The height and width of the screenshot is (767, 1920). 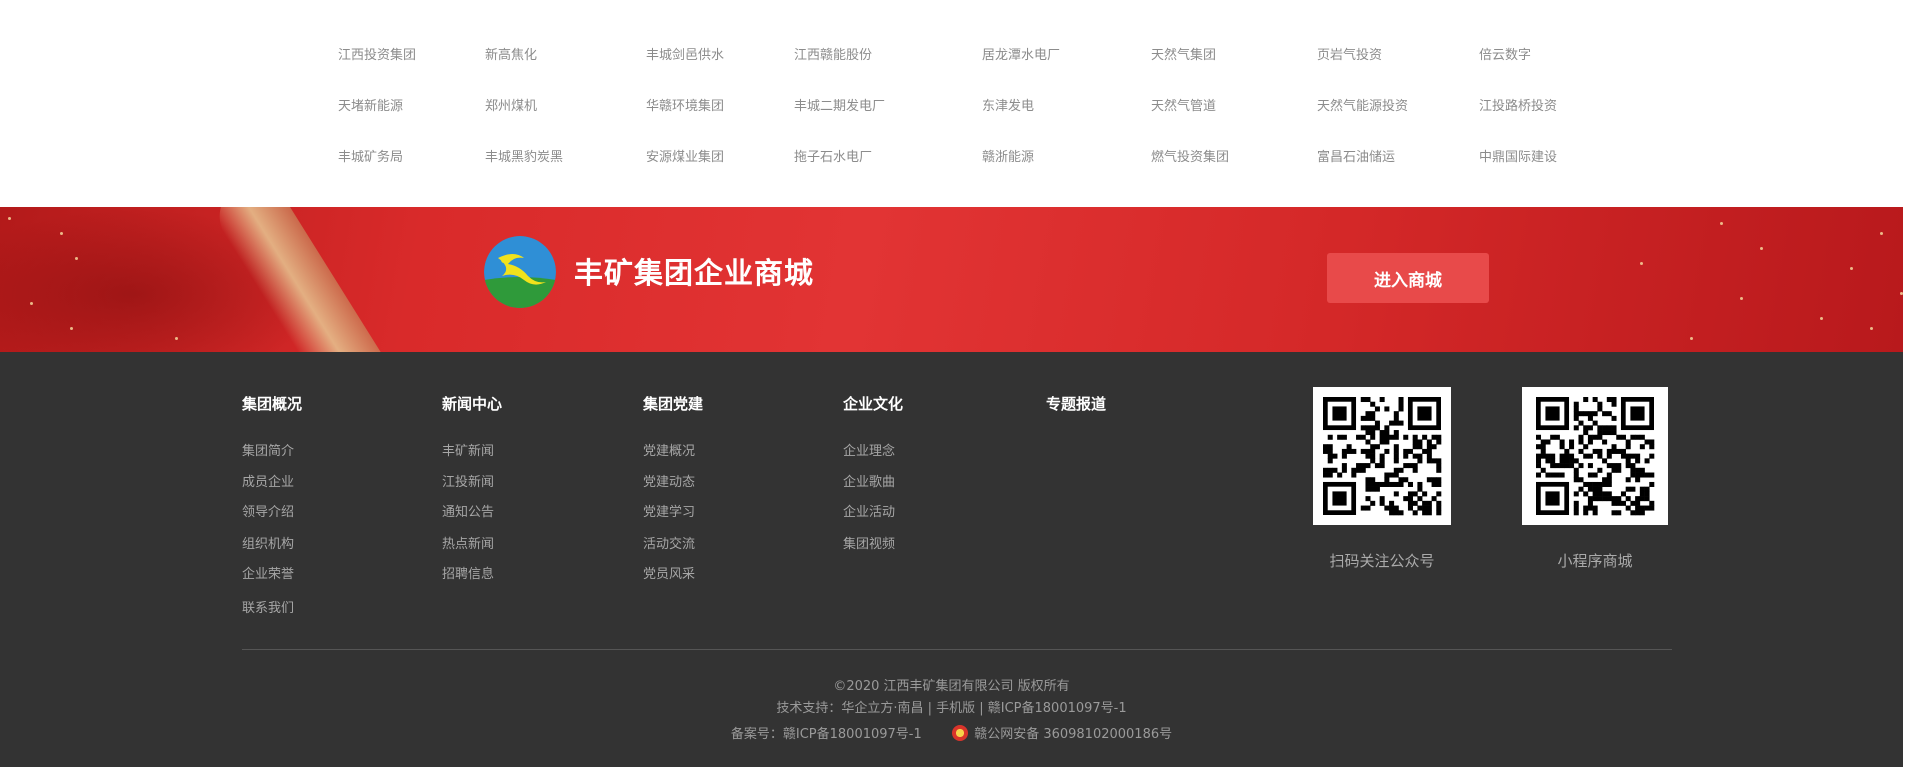 I want to click on footer-column-heading: 集团党建, so click(x=673, y=403).